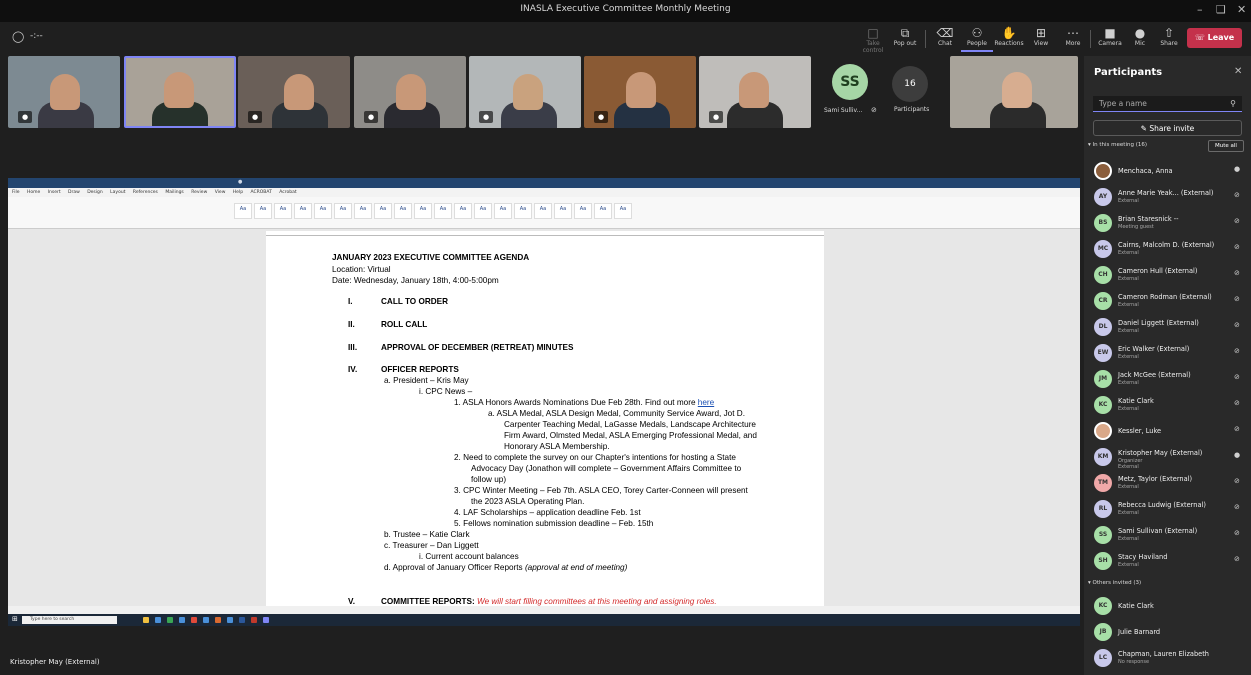  What do you see at coordinates (1154, 375) in the screenshot?
I see `participant-name: Jack McGee (External)` at bounding box center [1154, 375].